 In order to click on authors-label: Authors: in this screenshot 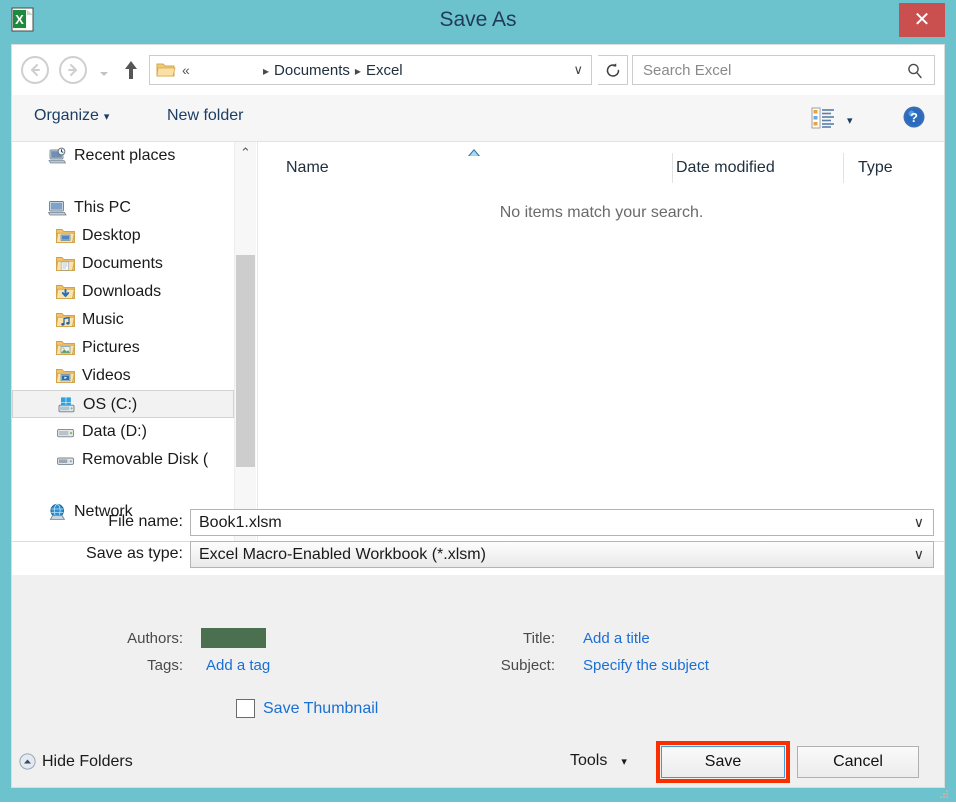, I will do `click(155, 638)`.